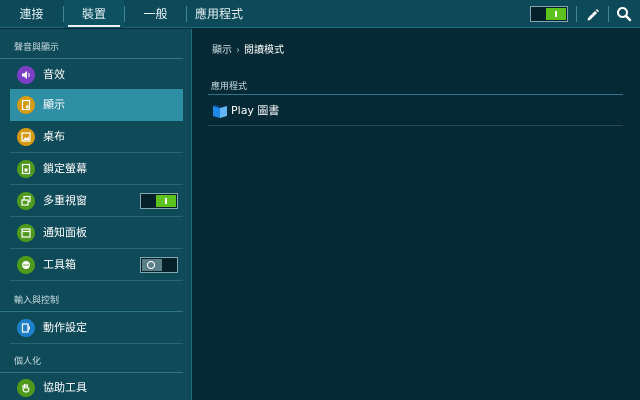 The width and height of the screenshot is (640, 400). I want to click on active-tab-indicator, so click(94, 26).